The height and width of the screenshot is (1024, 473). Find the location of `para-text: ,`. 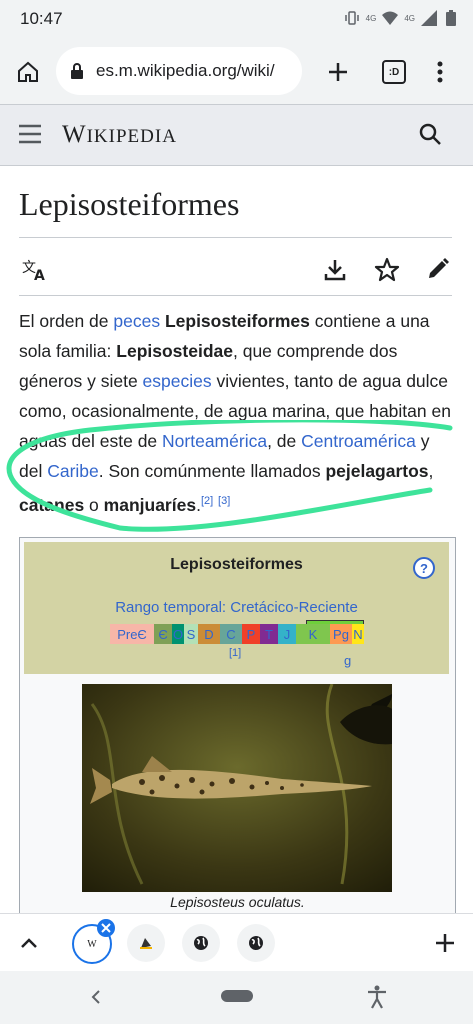

para-text: , is located at coordinates (431, 471).